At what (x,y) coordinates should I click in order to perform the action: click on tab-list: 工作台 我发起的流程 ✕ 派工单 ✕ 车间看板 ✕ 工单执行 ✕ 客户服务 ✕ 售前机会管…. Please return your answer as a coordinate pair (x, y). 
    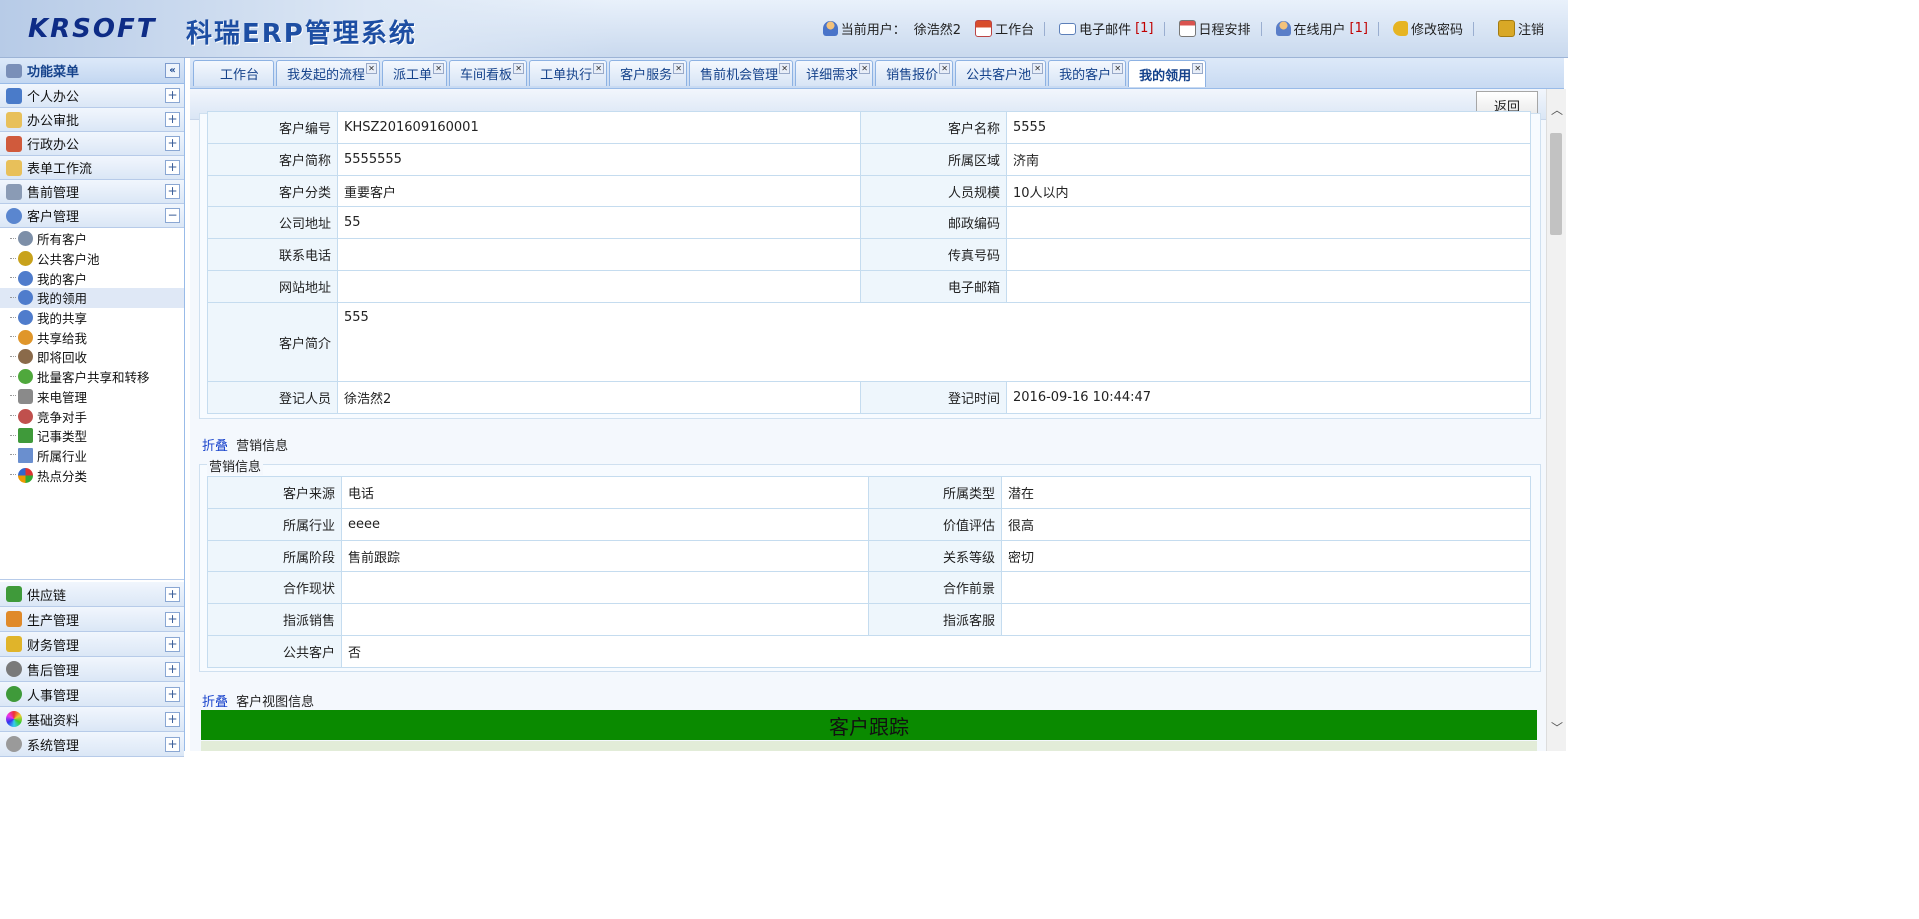
    Looking at the image, I should click on (700, 73).